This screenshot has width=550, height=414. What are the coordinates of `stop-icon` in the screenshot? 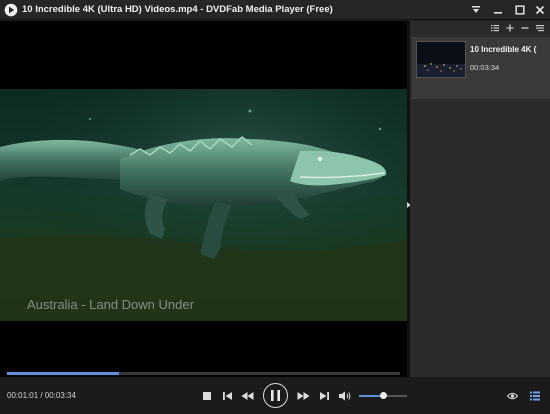 It's located at (207, 396).